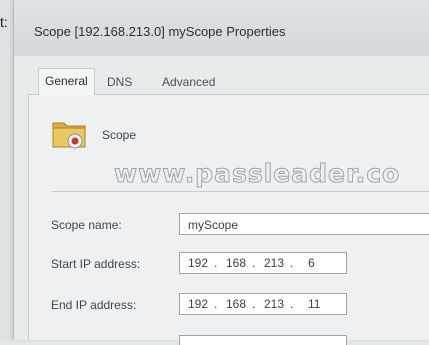 The image size is (429, 345). Describe the element at coordinates (188, 82) in the screenshot. I see `tab-advanced: Advanced` at that location.